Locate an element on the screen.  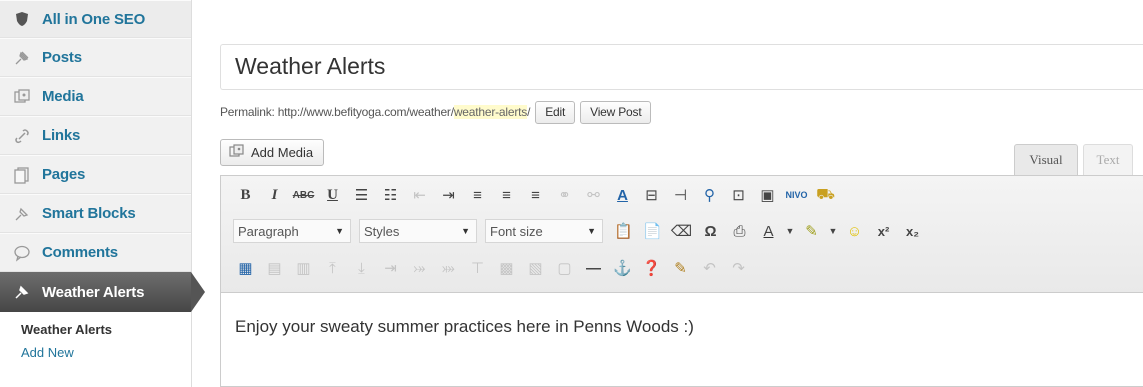
align-left-icon: ≡ is located at coordinates (477, 195).